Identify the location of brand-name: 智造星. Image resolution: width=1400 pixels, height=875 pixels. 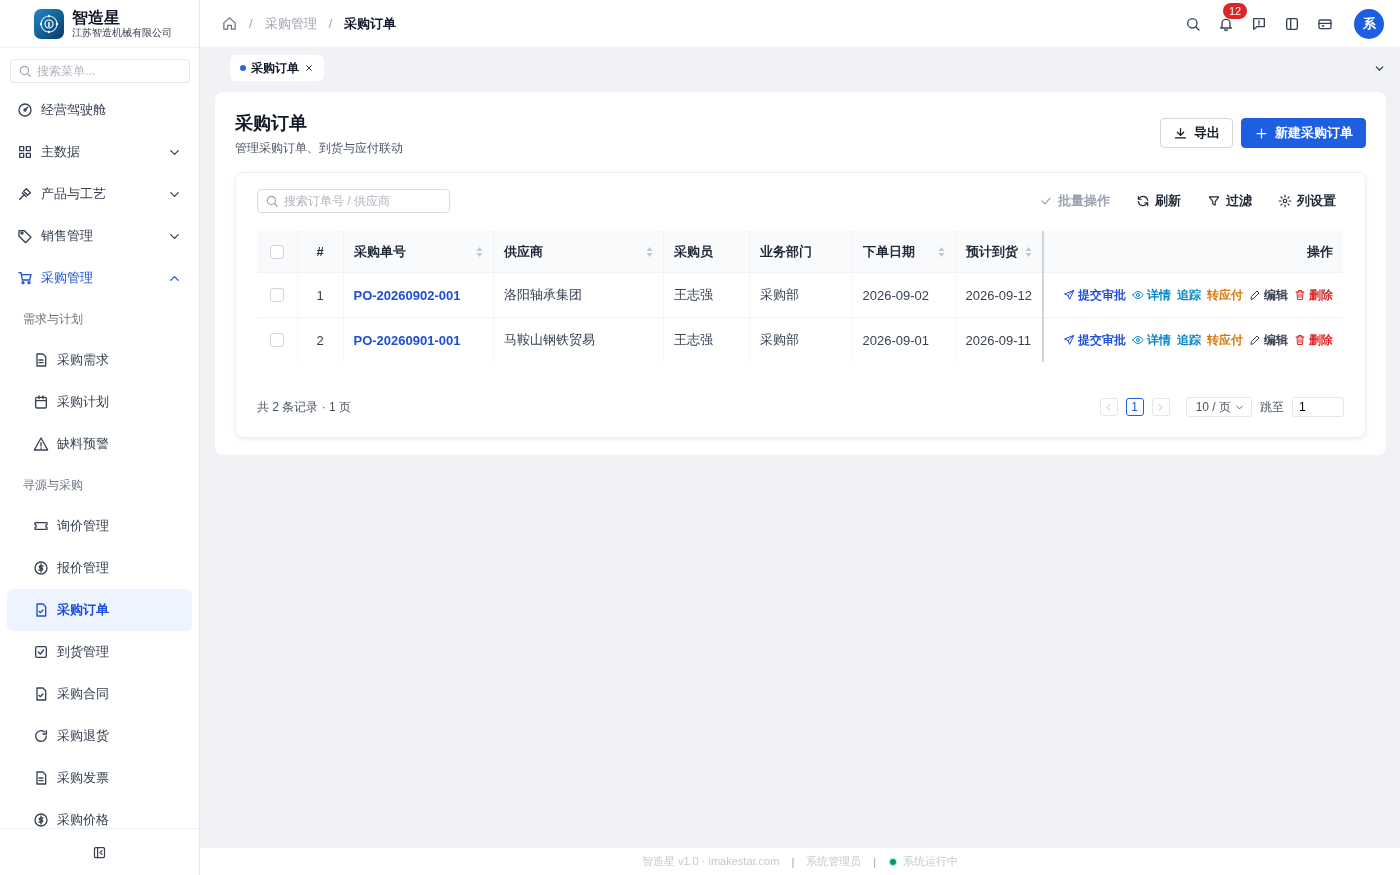
(96, 18).